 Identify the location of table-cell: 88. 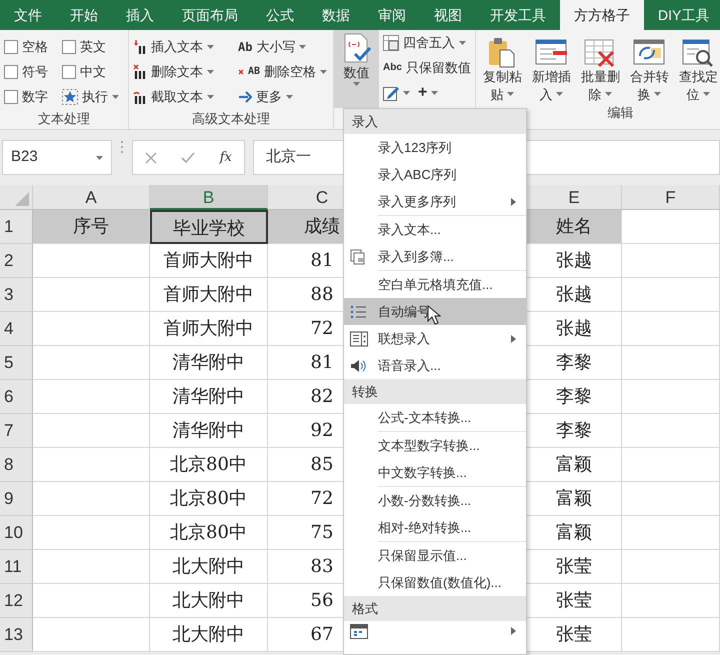
(322, 294).